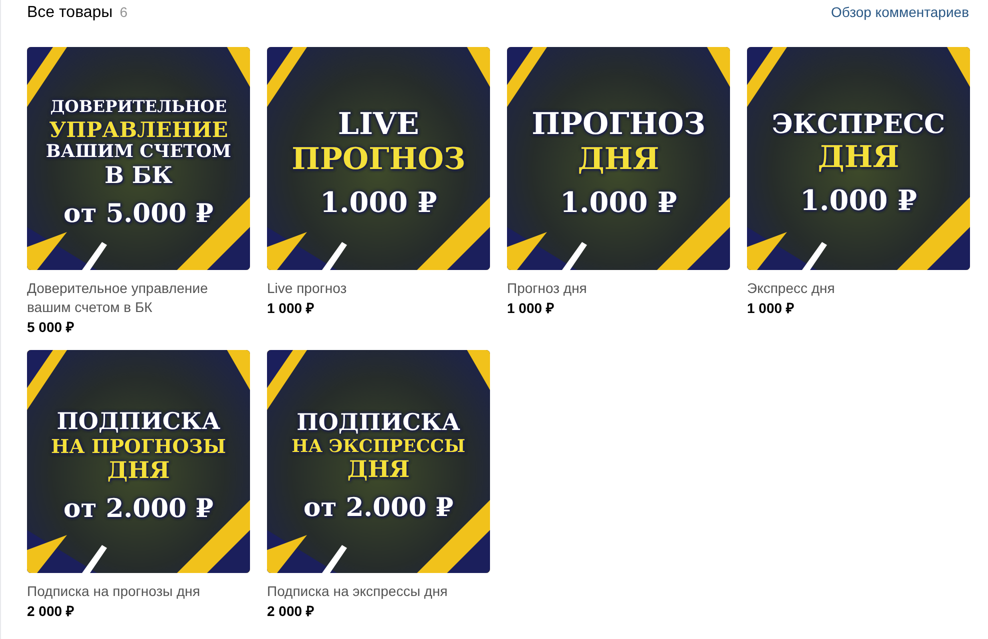 Image resolution: width=988 pixels, height=639 pixels. I want to click on product-banner: ДОВЕРИТЕЛЬНОЕ УПРАВЛЕНИЕ ВАШИМ СЧЕТОМ В БК от 5.000 ₽, so click(138, 158).